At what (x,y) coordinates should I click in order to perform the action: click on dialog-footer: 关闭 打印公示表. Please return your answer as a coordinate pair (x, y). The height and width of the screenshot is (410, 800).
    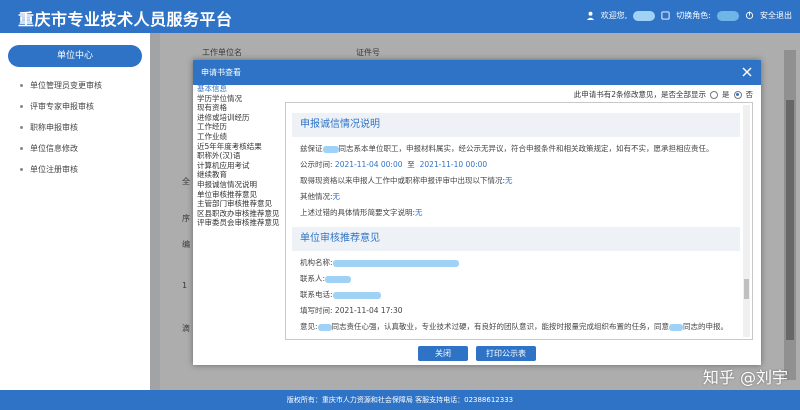
    Looking at the image, I should click on (477, 353).